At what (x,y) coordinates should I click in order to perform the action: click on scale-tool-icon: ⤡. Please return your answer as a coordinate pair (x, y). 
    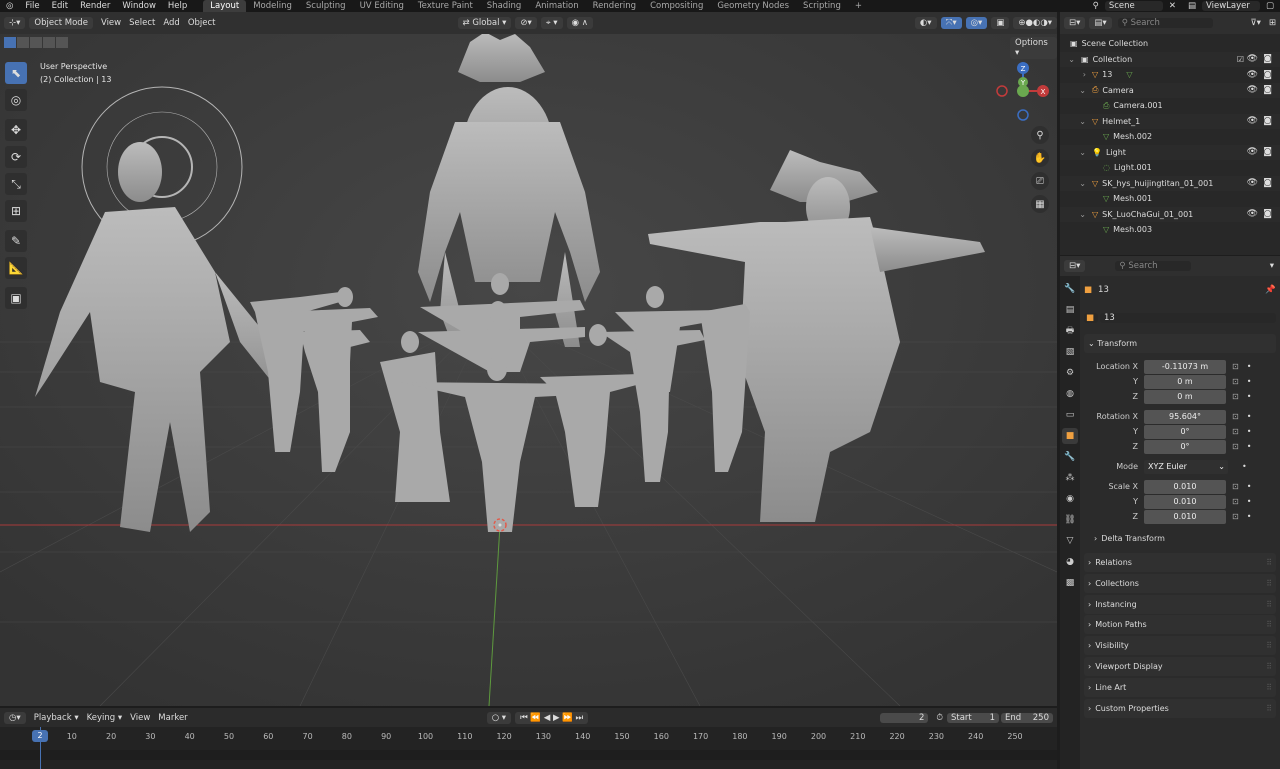
    Looking at the image, I should click on (16, 184).